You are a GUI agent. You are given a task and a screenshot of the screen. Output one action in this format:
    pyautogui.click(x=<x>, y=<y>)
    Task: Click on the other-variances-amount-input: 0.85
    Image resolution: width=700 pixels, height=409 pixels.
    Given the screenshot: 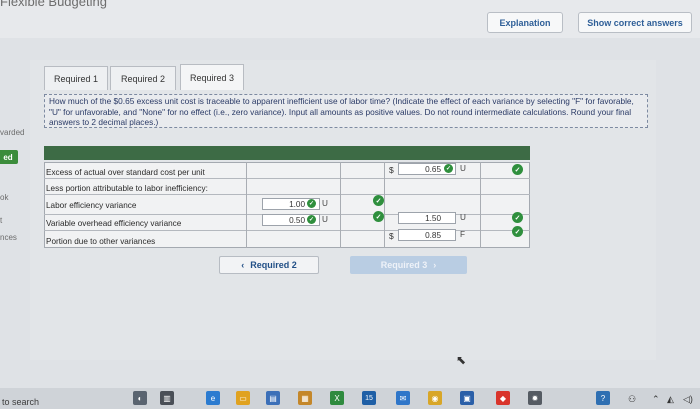 What is the action you would take?
    pyautogui.click(x=427, y=235)
    